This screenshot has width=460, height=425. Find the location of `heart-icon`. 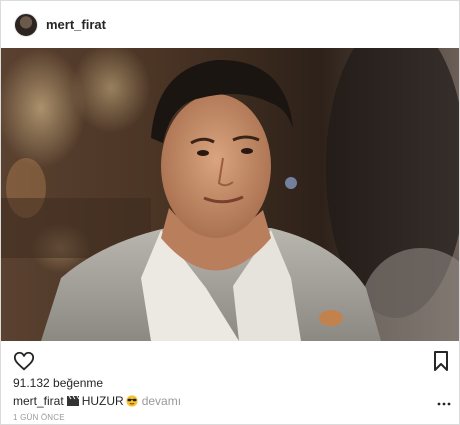

heart-icon is located at coordinates (24, 361).